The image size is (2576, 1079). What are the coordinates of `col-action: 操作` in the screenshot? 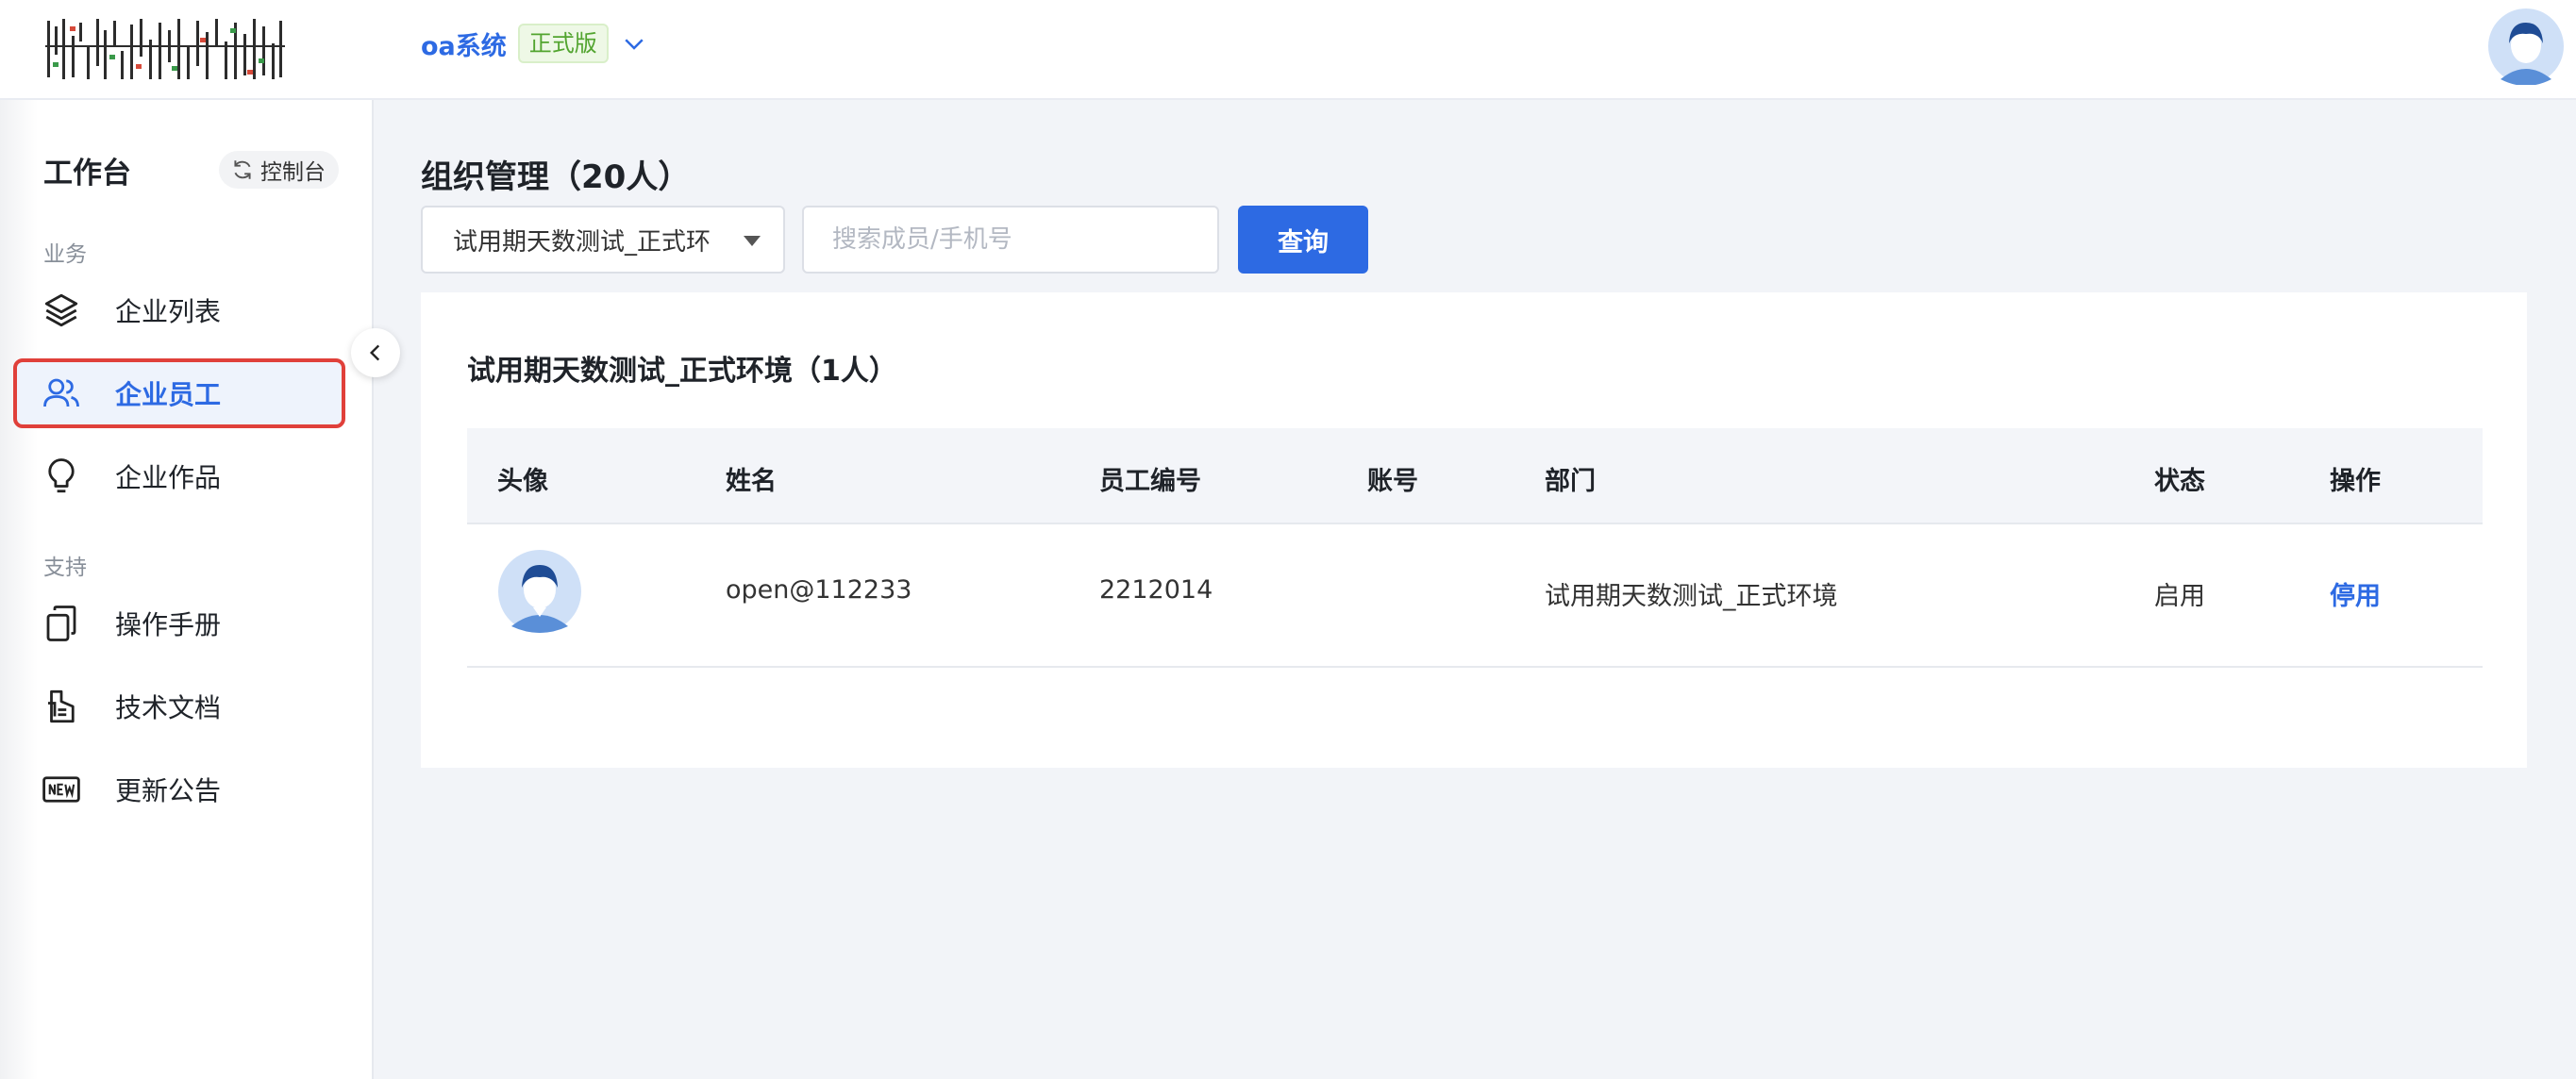 It's located at (2355, 482).